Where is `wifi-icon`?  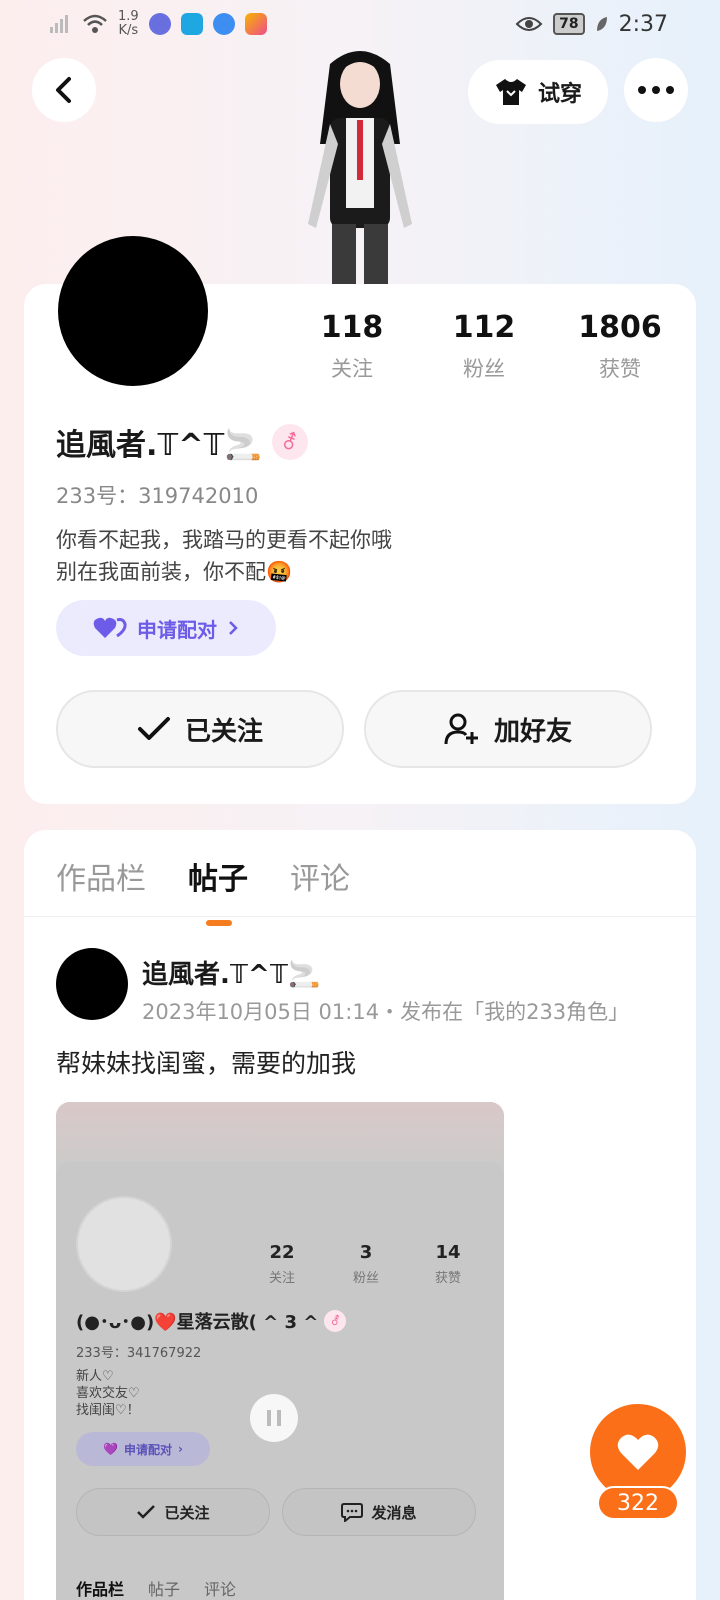 wifi-icon is located at coordinates (95, 23).